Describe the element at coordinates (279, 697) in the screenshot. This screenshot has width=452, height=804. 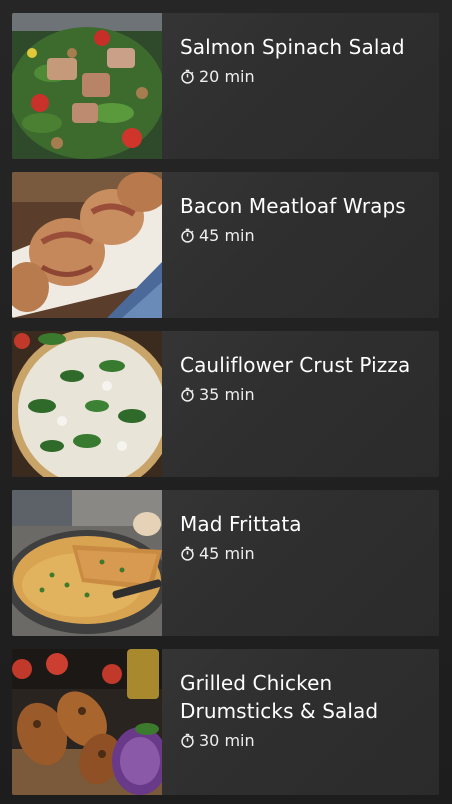
I see `recipe-title: Grilled Chicken Drumsticks & Salad` at that location.